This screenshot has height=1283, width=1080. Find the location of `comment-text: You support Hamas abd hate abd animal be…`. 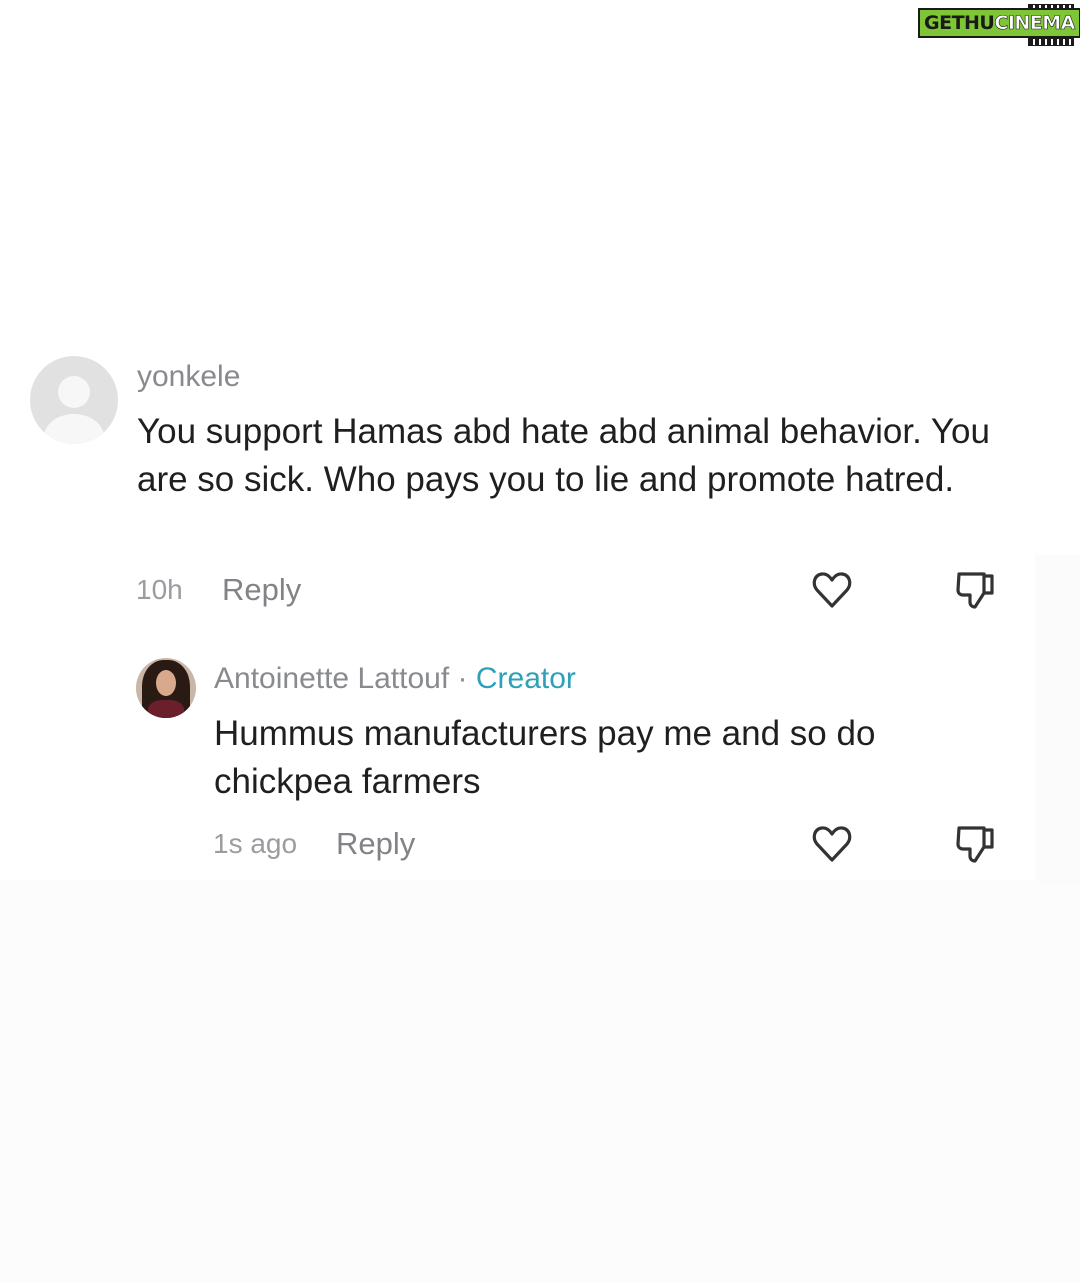

comment-text: You support Hamas abd hate abd animal be… is located at coordinates (563, 455).